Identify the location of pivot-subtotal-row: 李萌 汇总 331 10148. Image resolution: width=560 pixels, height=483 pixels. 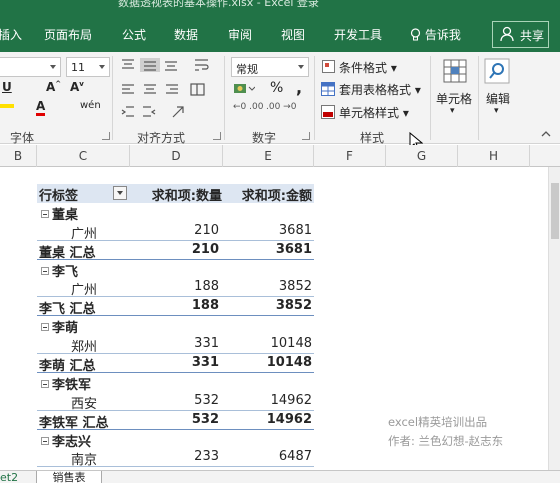
(175, 364).